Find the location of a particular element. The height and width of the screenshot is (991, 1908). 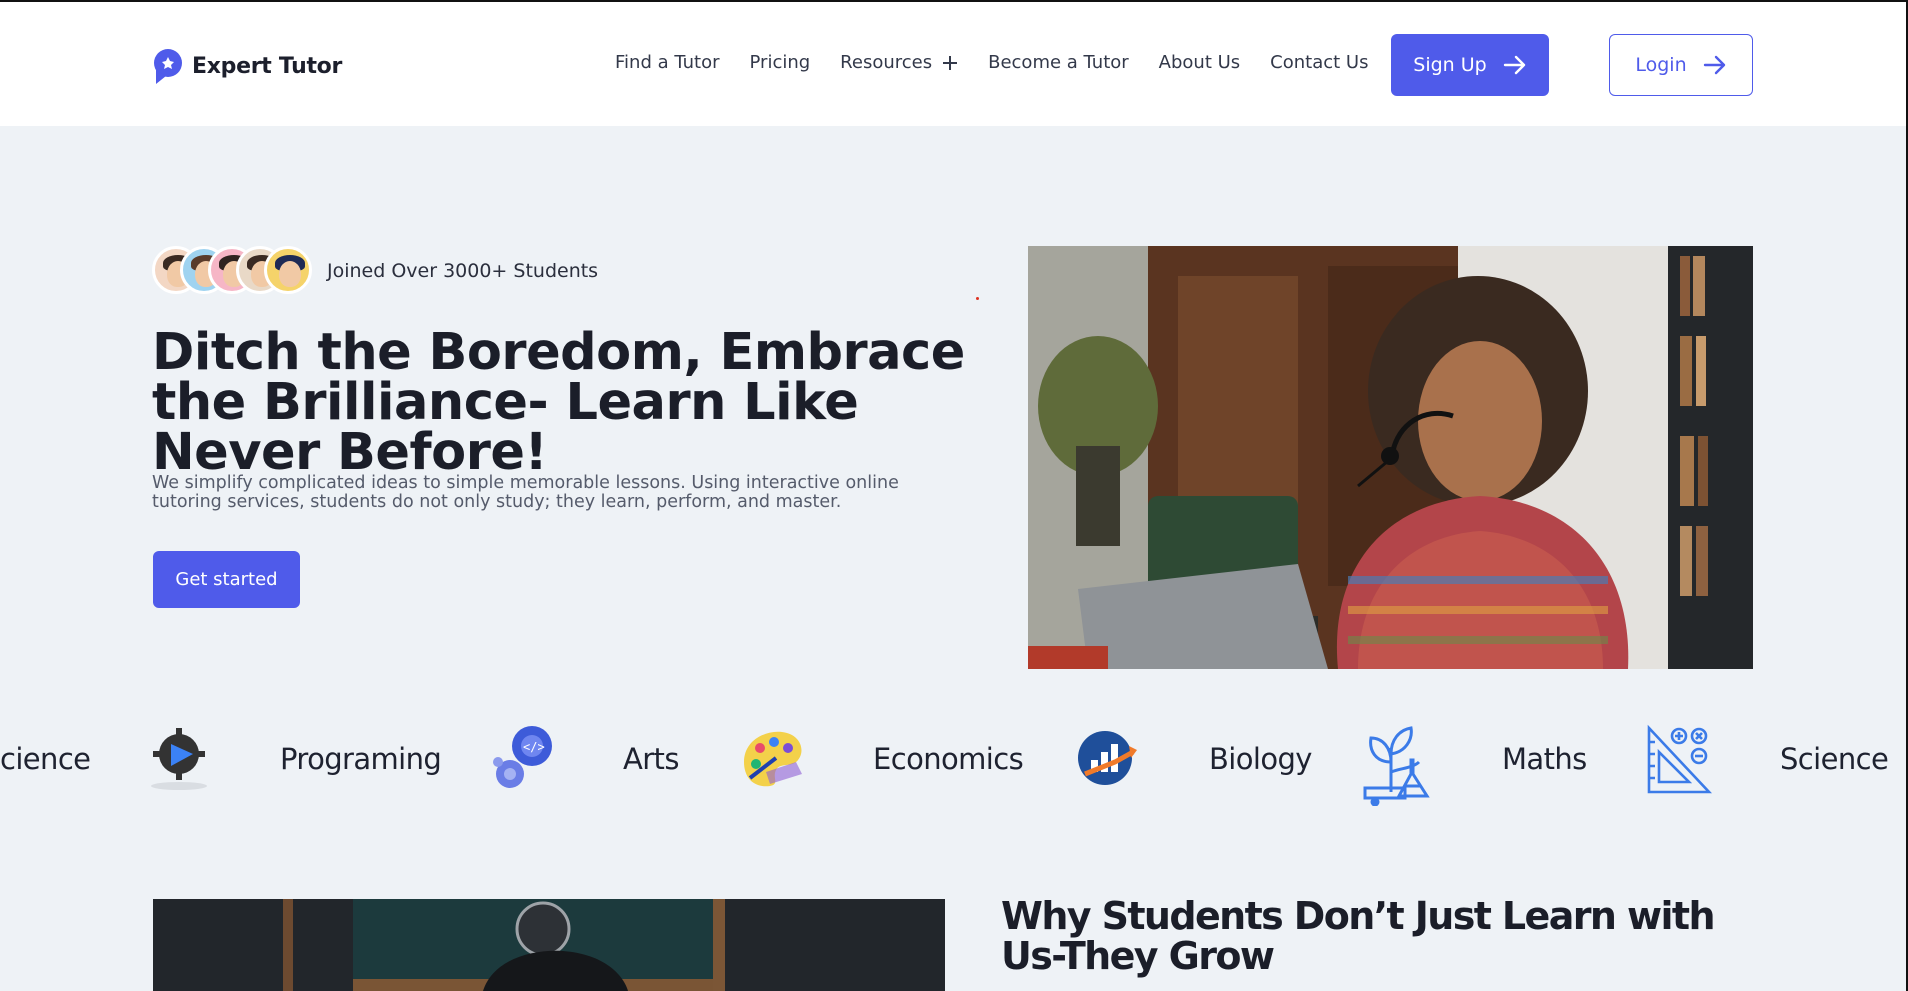

nav-label: Resources is located at coordinates (886, 62).